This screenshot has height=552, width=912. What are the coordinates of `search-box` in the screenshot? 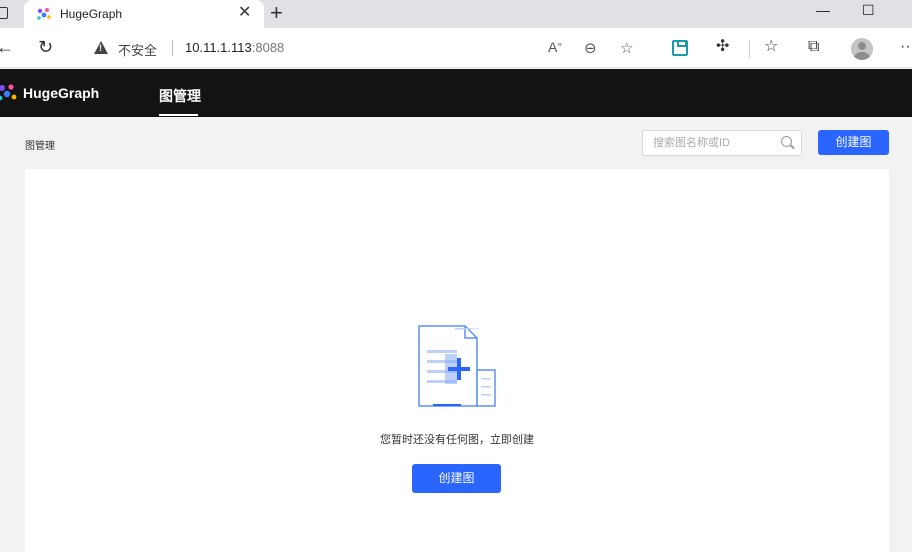 It's located at (722, 143).